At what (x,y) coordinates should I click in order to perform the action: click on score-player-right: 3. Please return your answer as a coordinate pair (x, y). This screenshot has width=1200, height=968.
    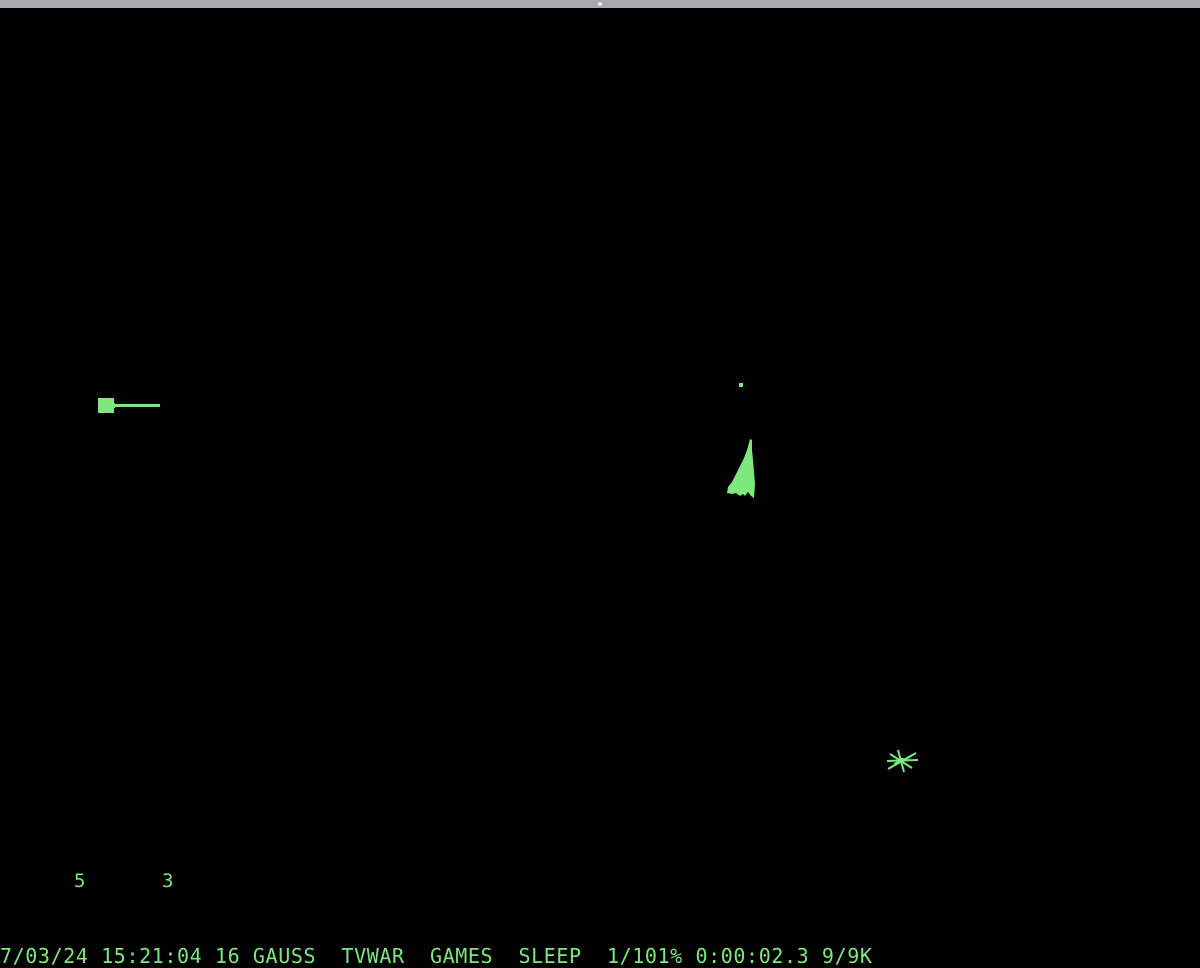
    Looking at the image, I should click on (168, 881).